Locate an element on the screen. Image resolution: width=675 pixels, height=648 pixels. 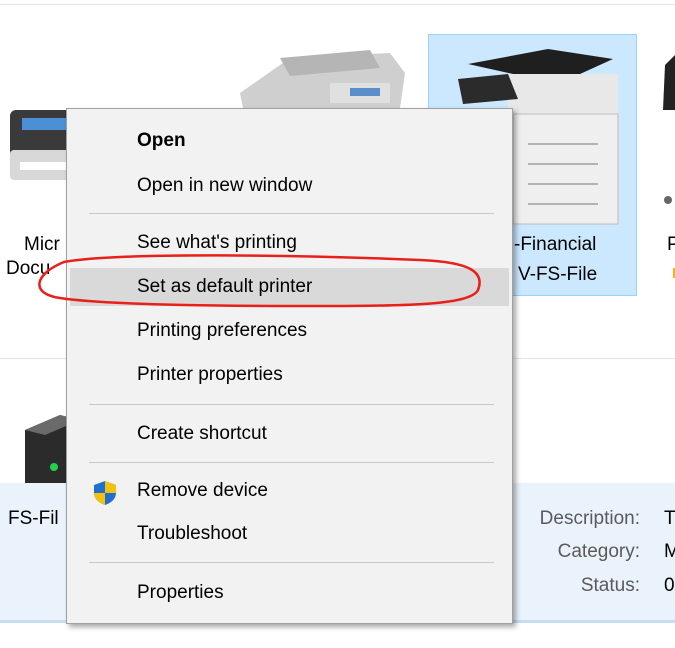
device-label: P is located at coordinates (671, 244).